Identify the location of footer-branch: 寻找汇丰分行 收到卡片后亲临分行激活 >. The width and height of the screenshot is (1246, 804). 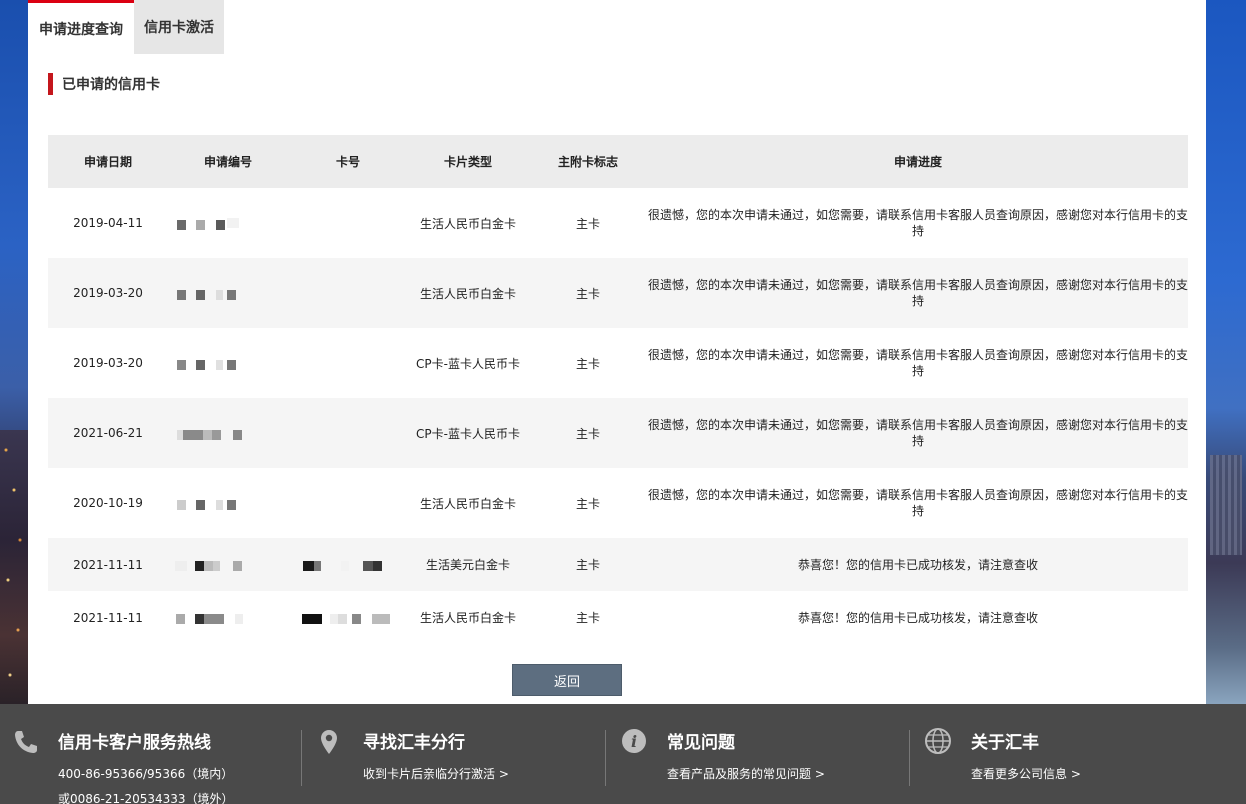
(457, 754).